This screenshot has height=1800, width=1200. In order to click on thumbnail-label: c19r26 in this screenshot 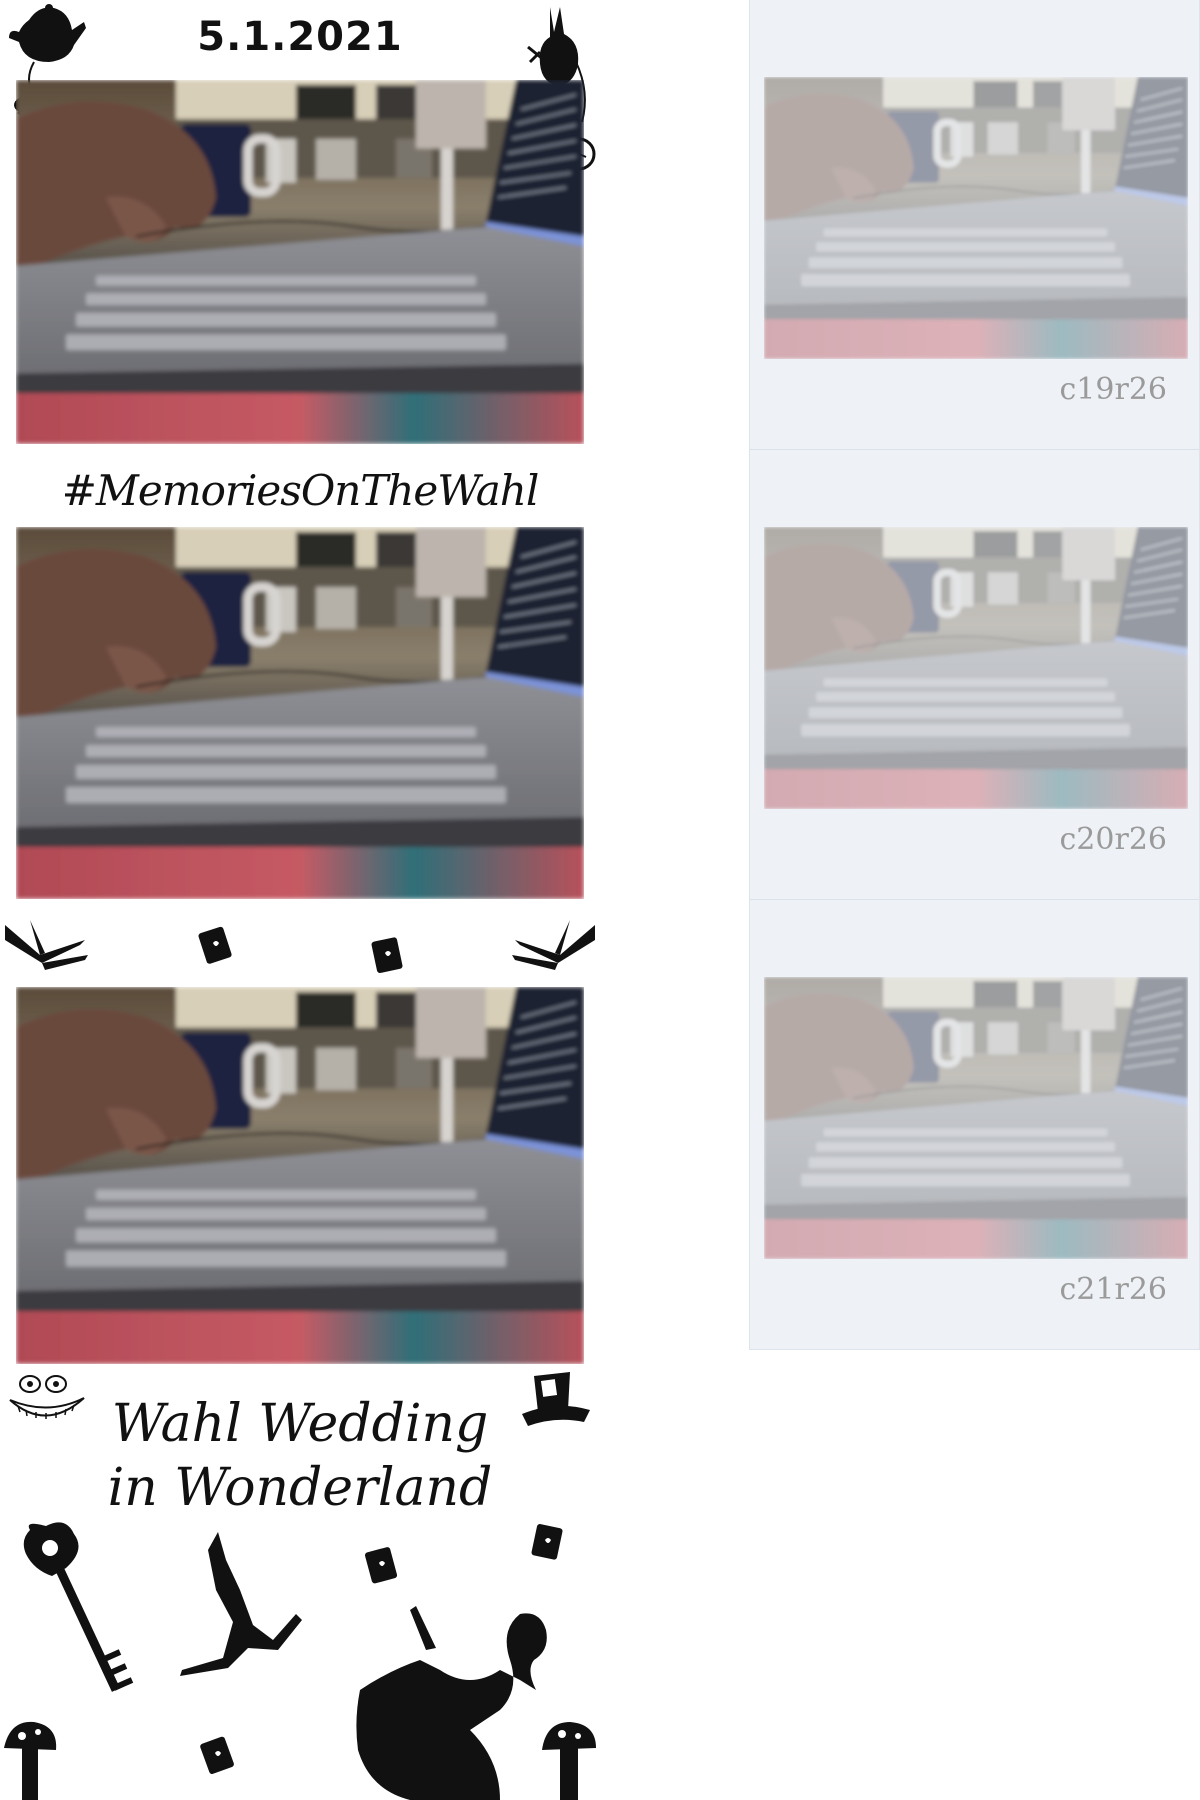, I will do `click(1113, 389)`.